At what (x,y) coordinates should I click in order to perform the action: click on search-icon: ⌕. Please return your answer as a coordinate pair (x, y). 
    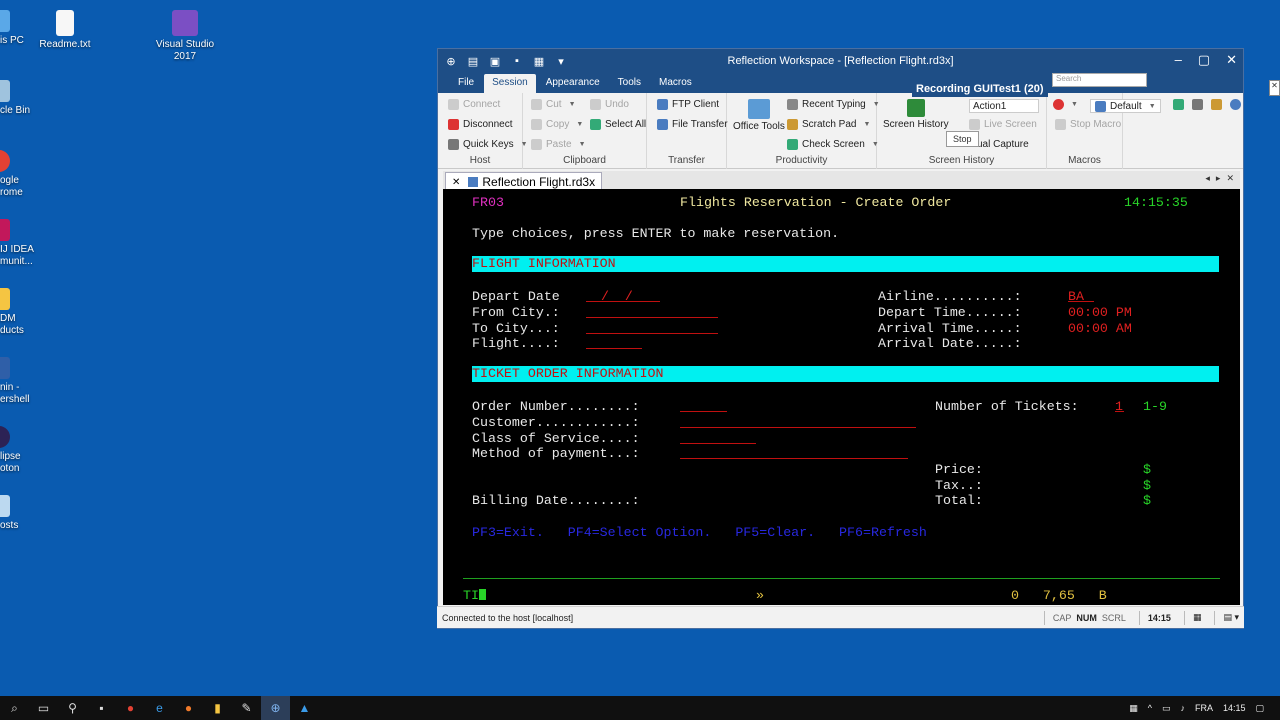
    Looking at the image, I should click on (14, 708).